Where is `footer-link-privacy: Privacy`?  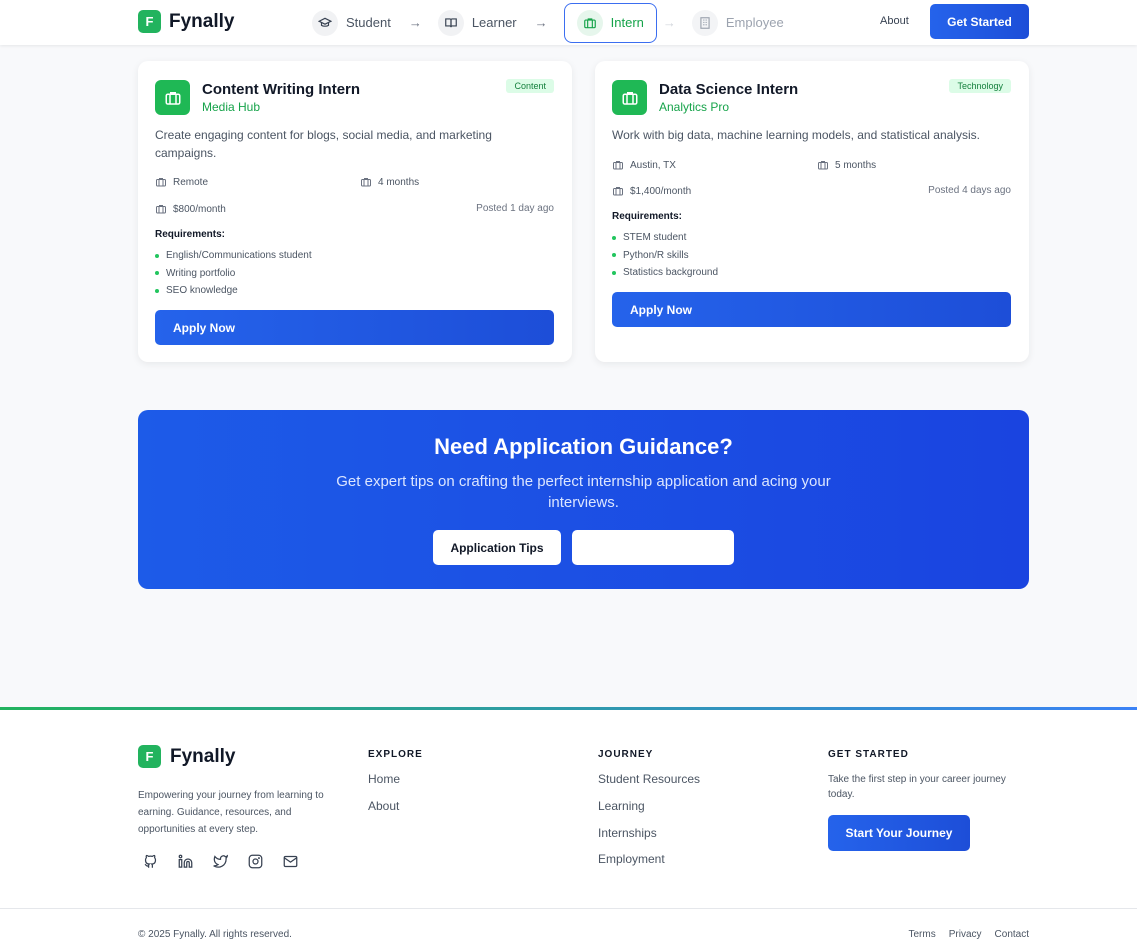
footer-link-privacy: Privacy is located at coordinates (965, 934).